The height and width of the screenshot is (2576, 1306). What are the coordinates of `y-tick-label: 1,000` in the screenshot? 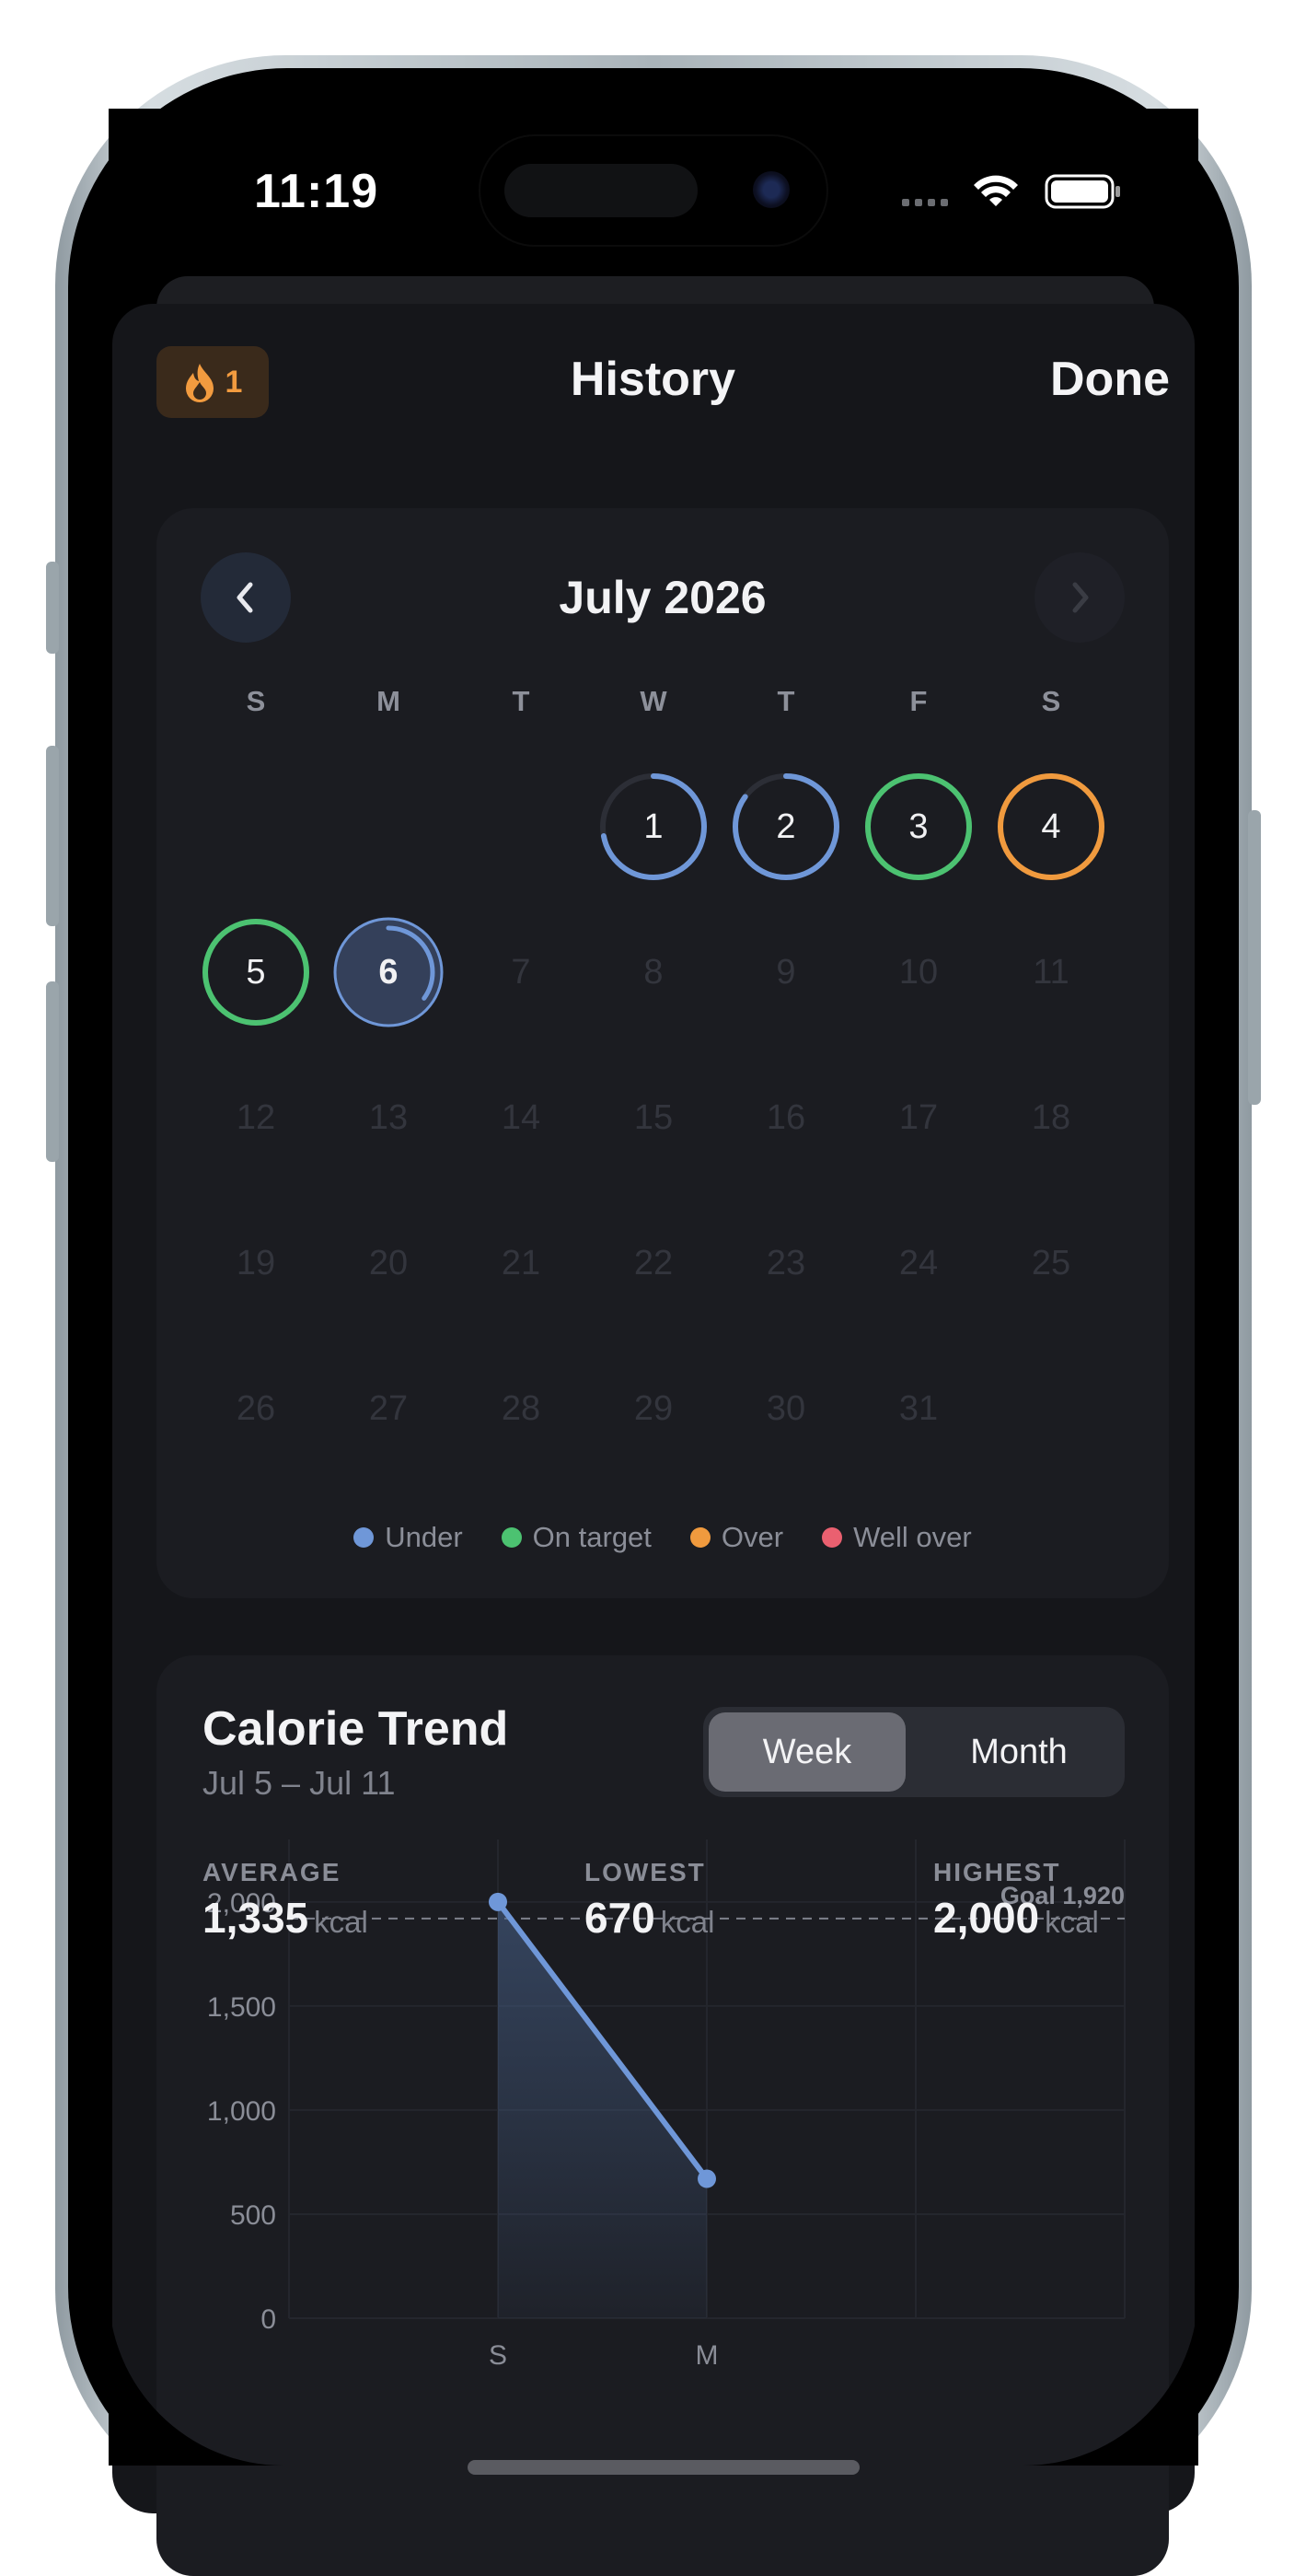 It's located at (241, 2111).